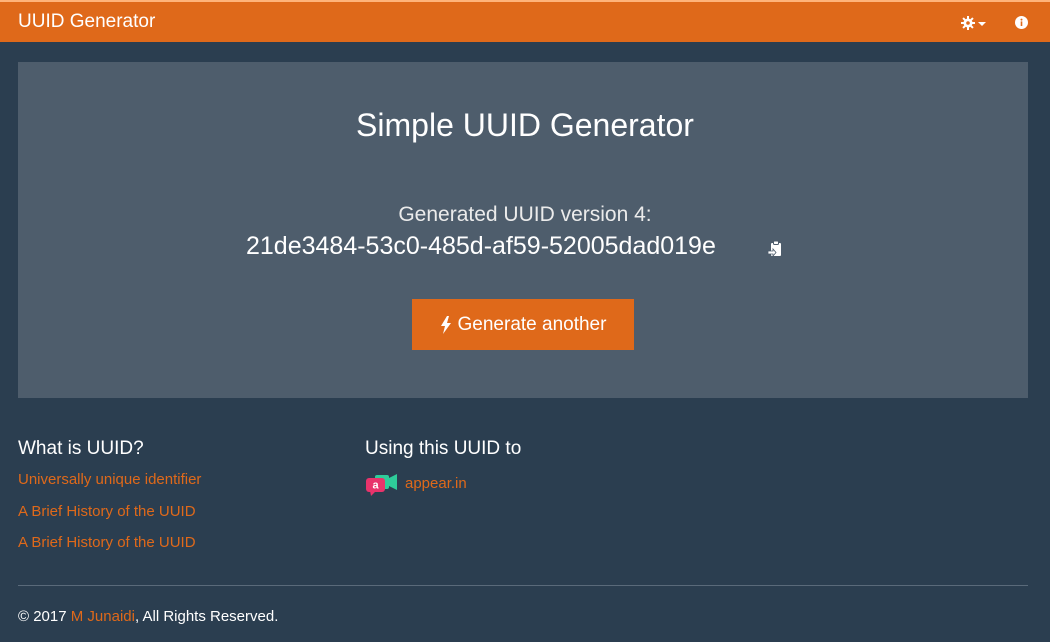 The width and height of the screenshot is (1050, 642). What do you see at coordinates (206, 616) in the screenshot?
I see `footer-rights: , All Rights Reserved.` at bounding box center [206, 616].